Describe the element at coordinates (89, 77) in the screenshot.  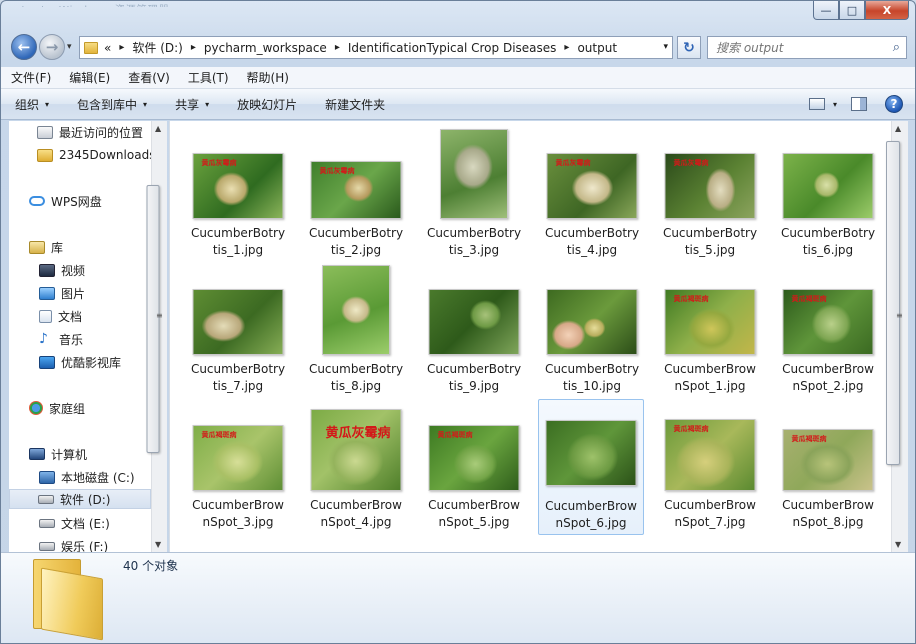
I see `menu-edit: 编辑(E)` at that location.